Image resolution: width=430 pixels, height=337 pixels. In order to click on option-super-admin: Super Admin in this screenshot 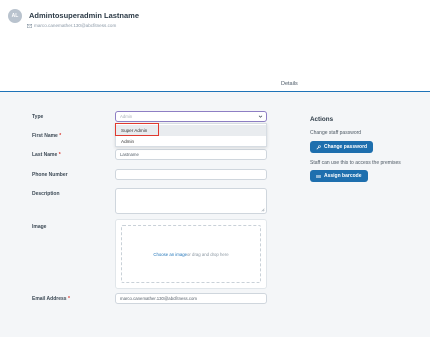, I will do `click(191, 130)`.